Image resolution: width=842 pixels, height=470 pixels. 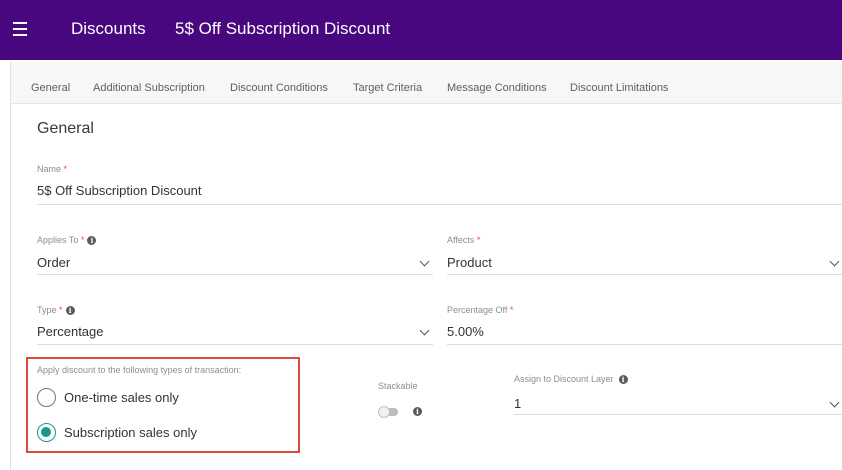 What do you see at coordinates (283, 28) in the screenshot?
I see `page-title: 5$ Off Subscription Discount` at bounding box center [283, 28].